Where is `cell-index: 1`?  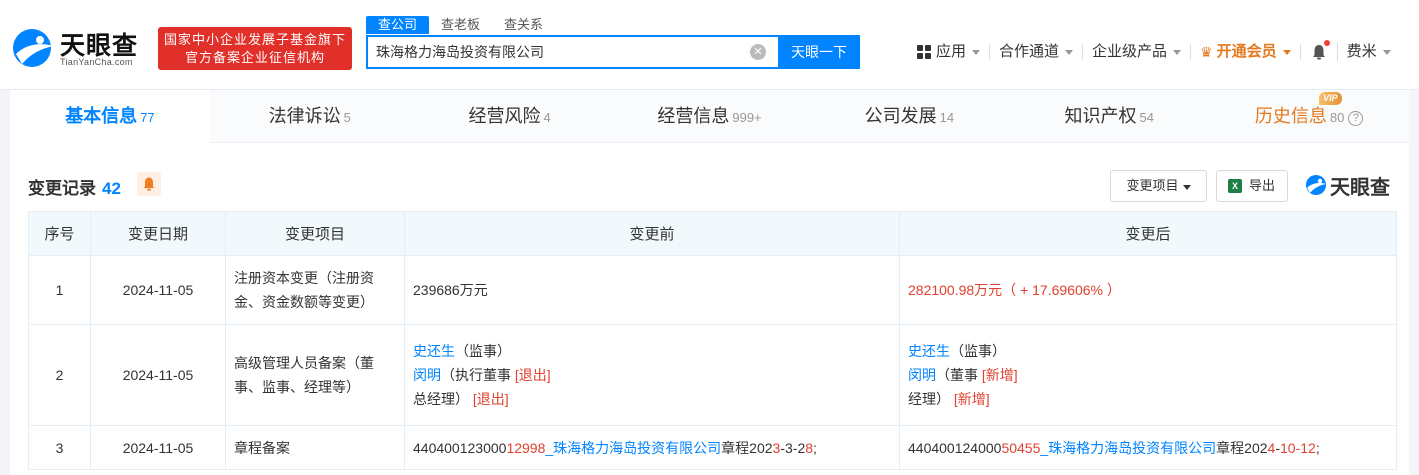
cell-index: 1 is located at coordinates (59, 290).